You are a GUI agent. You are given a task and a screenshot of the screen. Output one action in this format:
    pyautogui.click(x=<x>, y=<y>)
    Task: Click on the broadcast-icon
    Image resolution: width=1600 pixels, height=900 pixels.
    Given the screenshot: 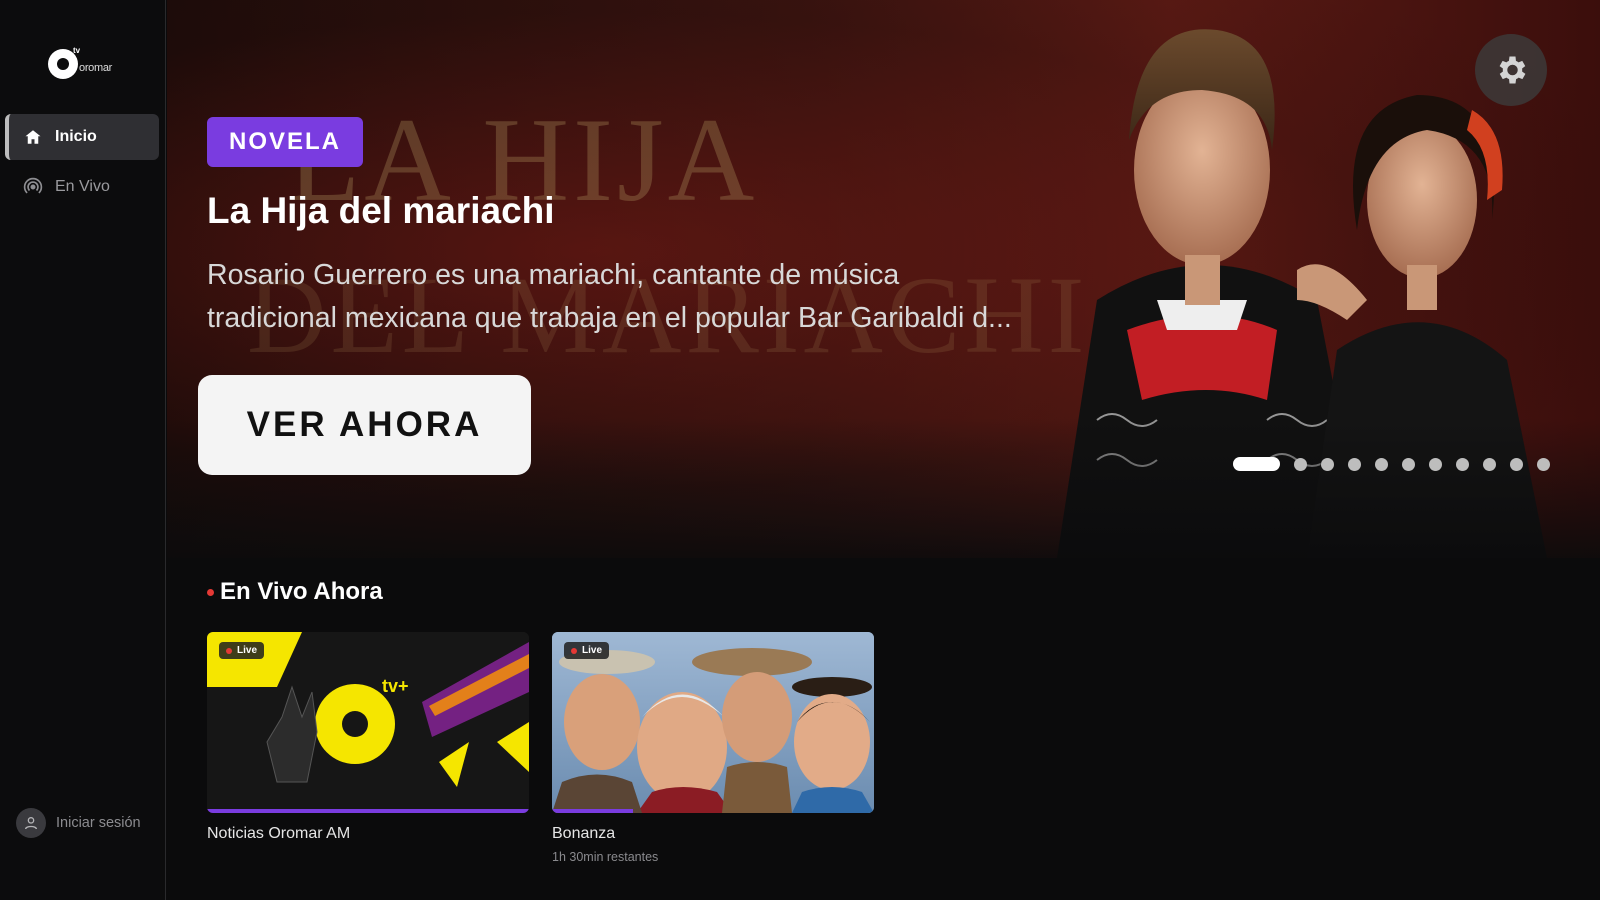 What is the action you would take?
    pyautogui.click(x=33, y=187)
    